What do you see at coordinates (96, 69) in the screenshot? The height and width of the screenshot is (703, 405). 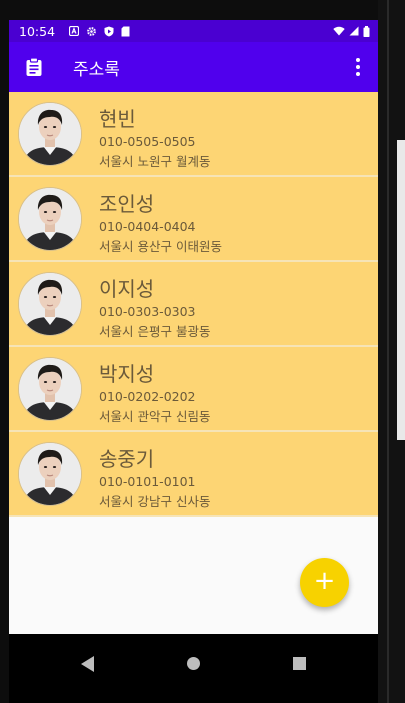 I see `app-title: 주소록` at bounding box center [96, 69].